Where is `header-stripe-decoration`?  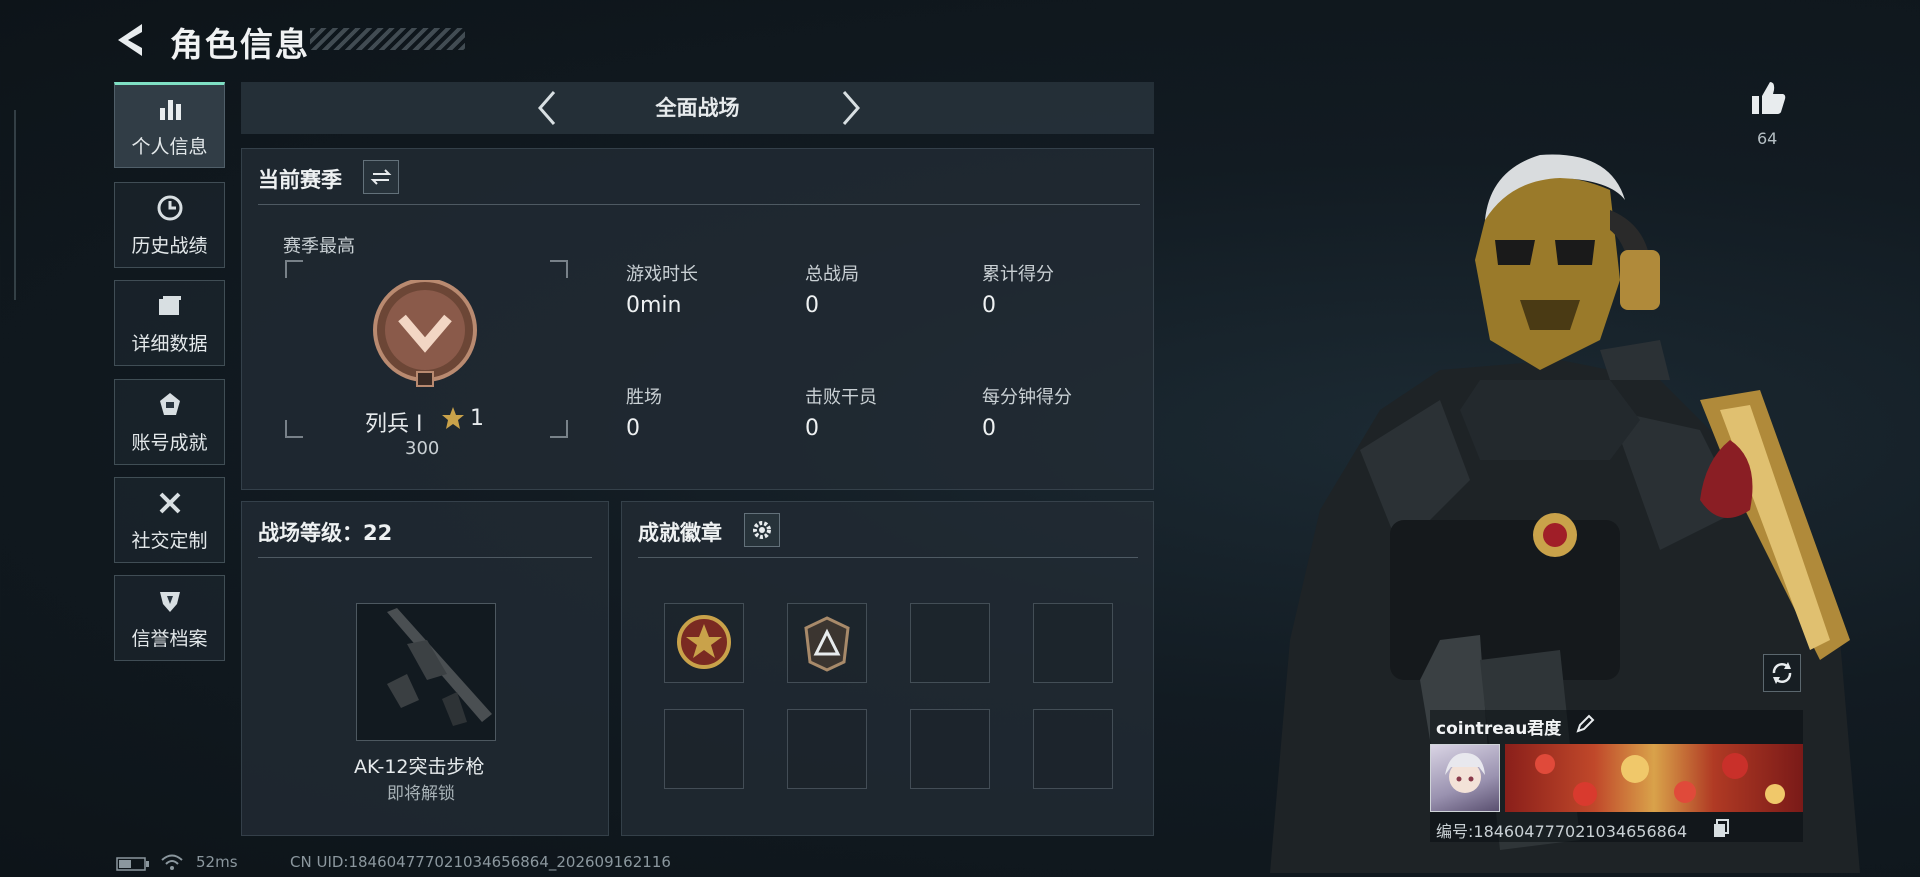
header-stripe-decoration is located at coordinates (387, 39).